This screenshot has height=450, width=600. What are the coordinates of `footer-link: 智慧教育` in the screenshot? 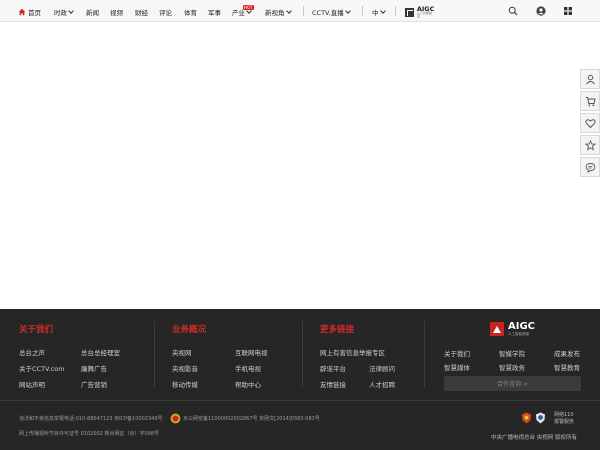 It's located at (567, 367).